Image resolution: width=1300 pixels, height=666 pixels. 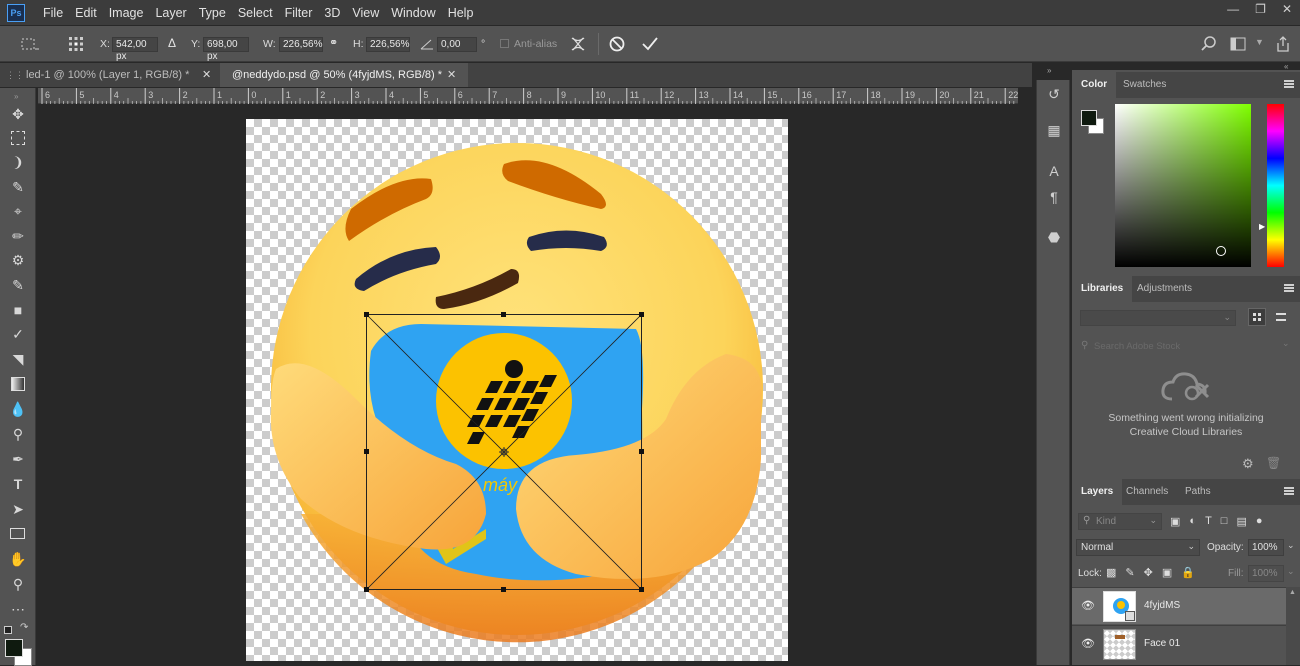 What do you see at coordinates (170, 13) in the screenshot?
I see `menu-layer: Layer` at bounding box center [170, 13].